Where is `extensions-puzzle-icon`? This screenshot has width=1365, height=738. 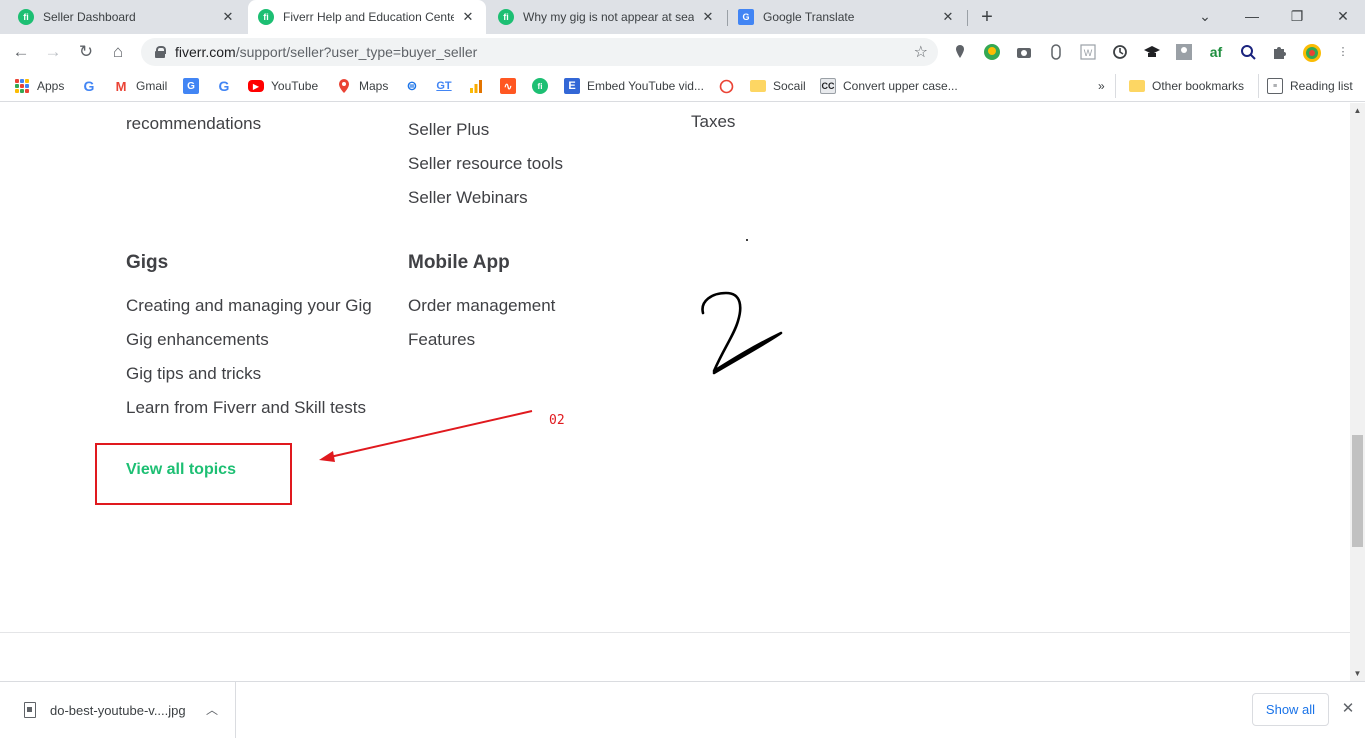
extensions-puzzle-icon is located at coordinates (1280, 52).